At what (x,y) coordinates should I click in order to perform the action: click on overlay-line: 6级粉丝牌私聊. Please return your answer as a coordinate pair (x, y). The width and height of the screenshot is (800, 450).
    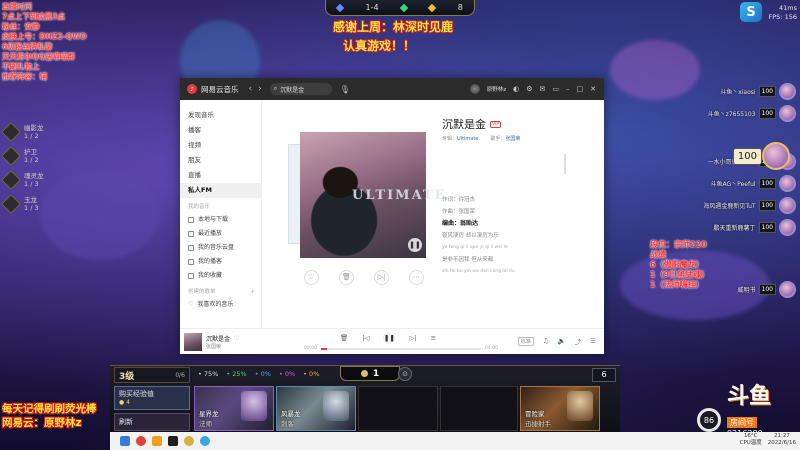
    Looking at the image, I should click on (27, 46).